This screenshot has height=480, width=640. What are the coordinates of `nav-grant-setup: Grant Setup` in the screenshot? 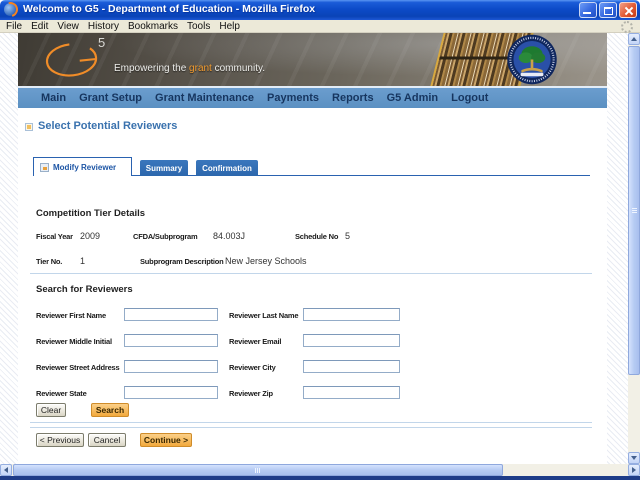 It's located at (110, 98).